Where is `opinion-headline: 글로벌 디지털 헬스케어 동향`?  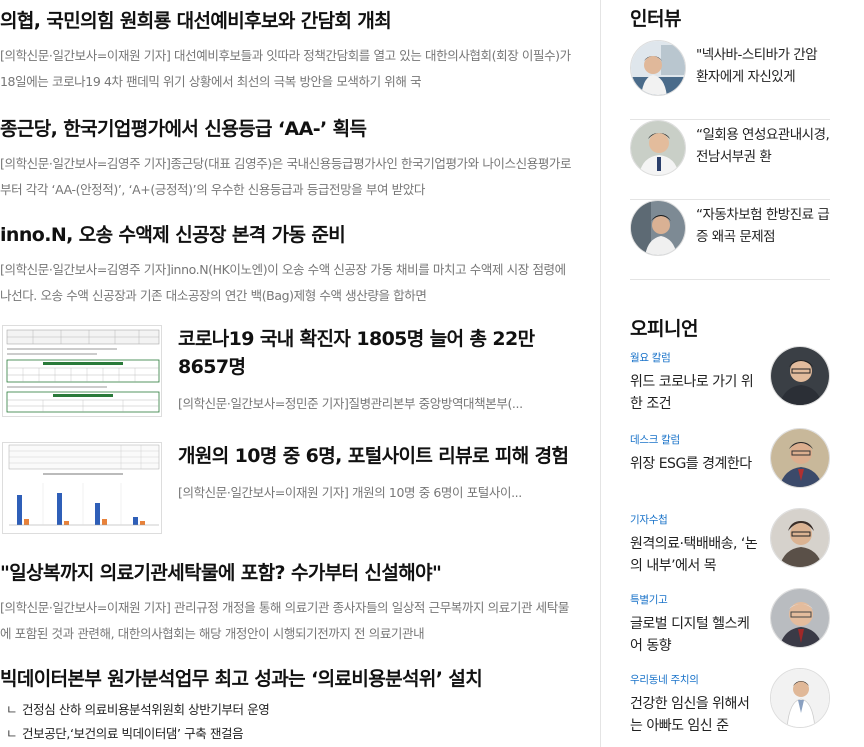 opinion-headline: 글로벌 디지털 헬스케어 동향 is located at coordinates (695, 635).